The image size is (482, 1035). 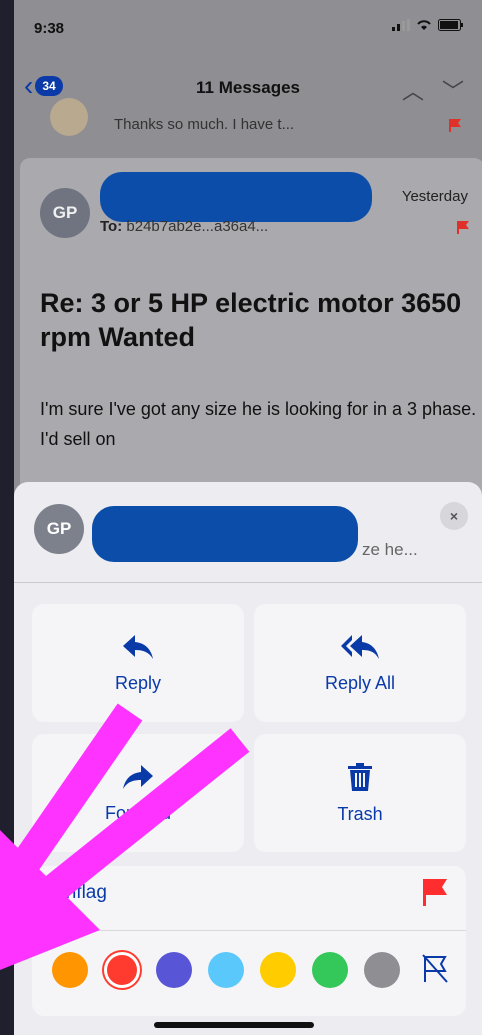 I want to click on wifi-icon, so click(x=424, y=25).